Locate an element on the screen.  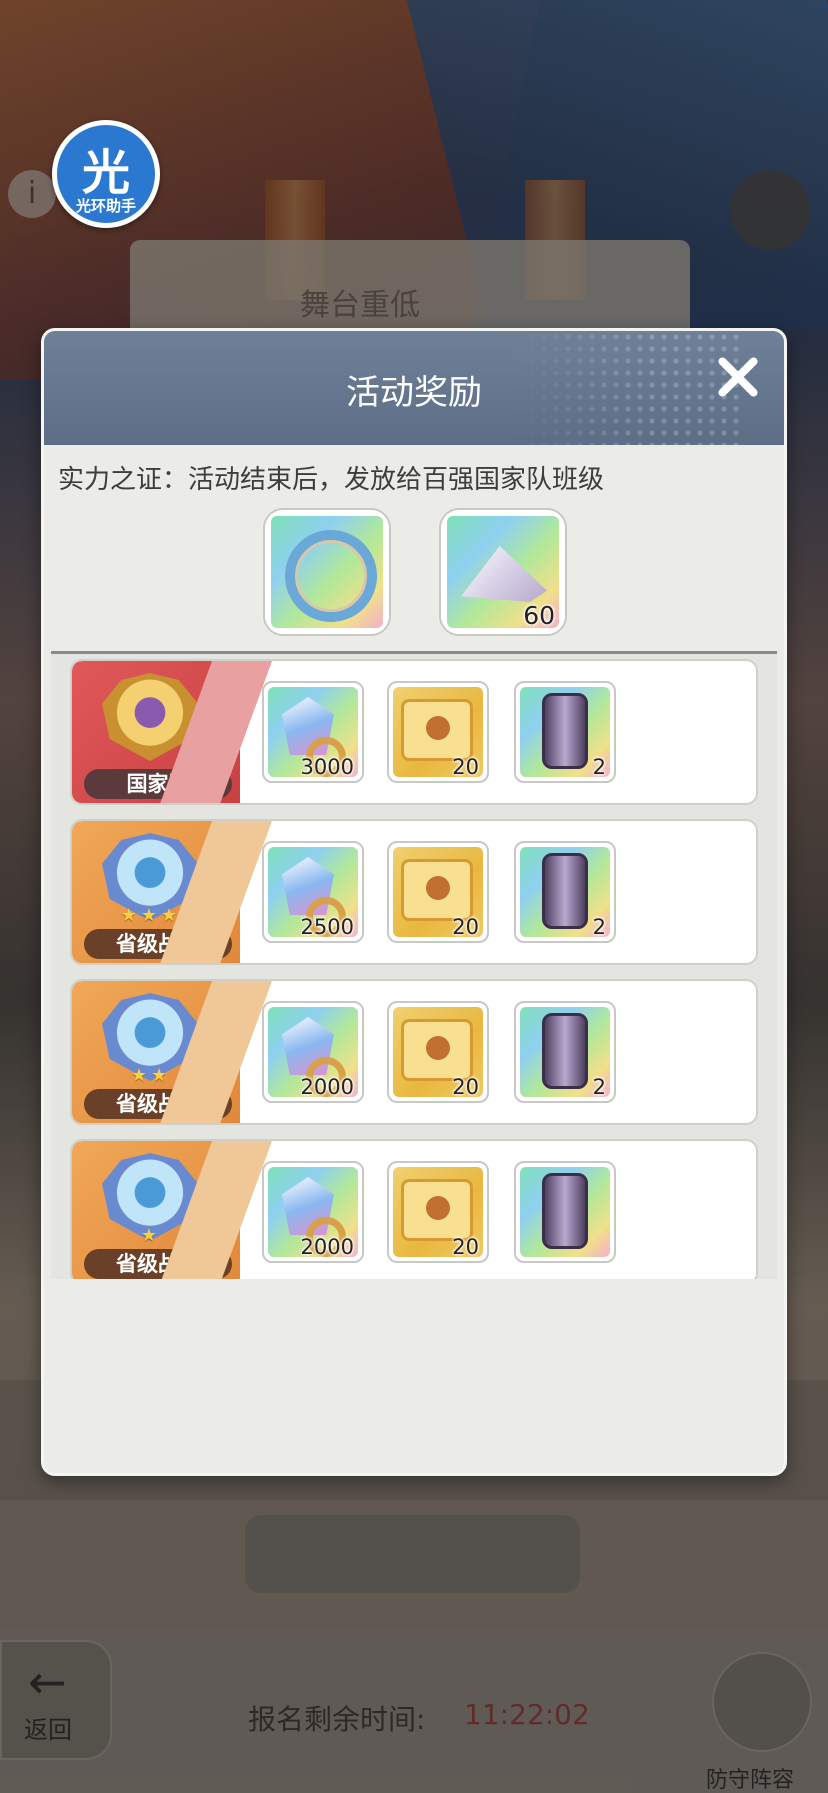
top-reward-powder: 60 is located at coordinates (503, 572).